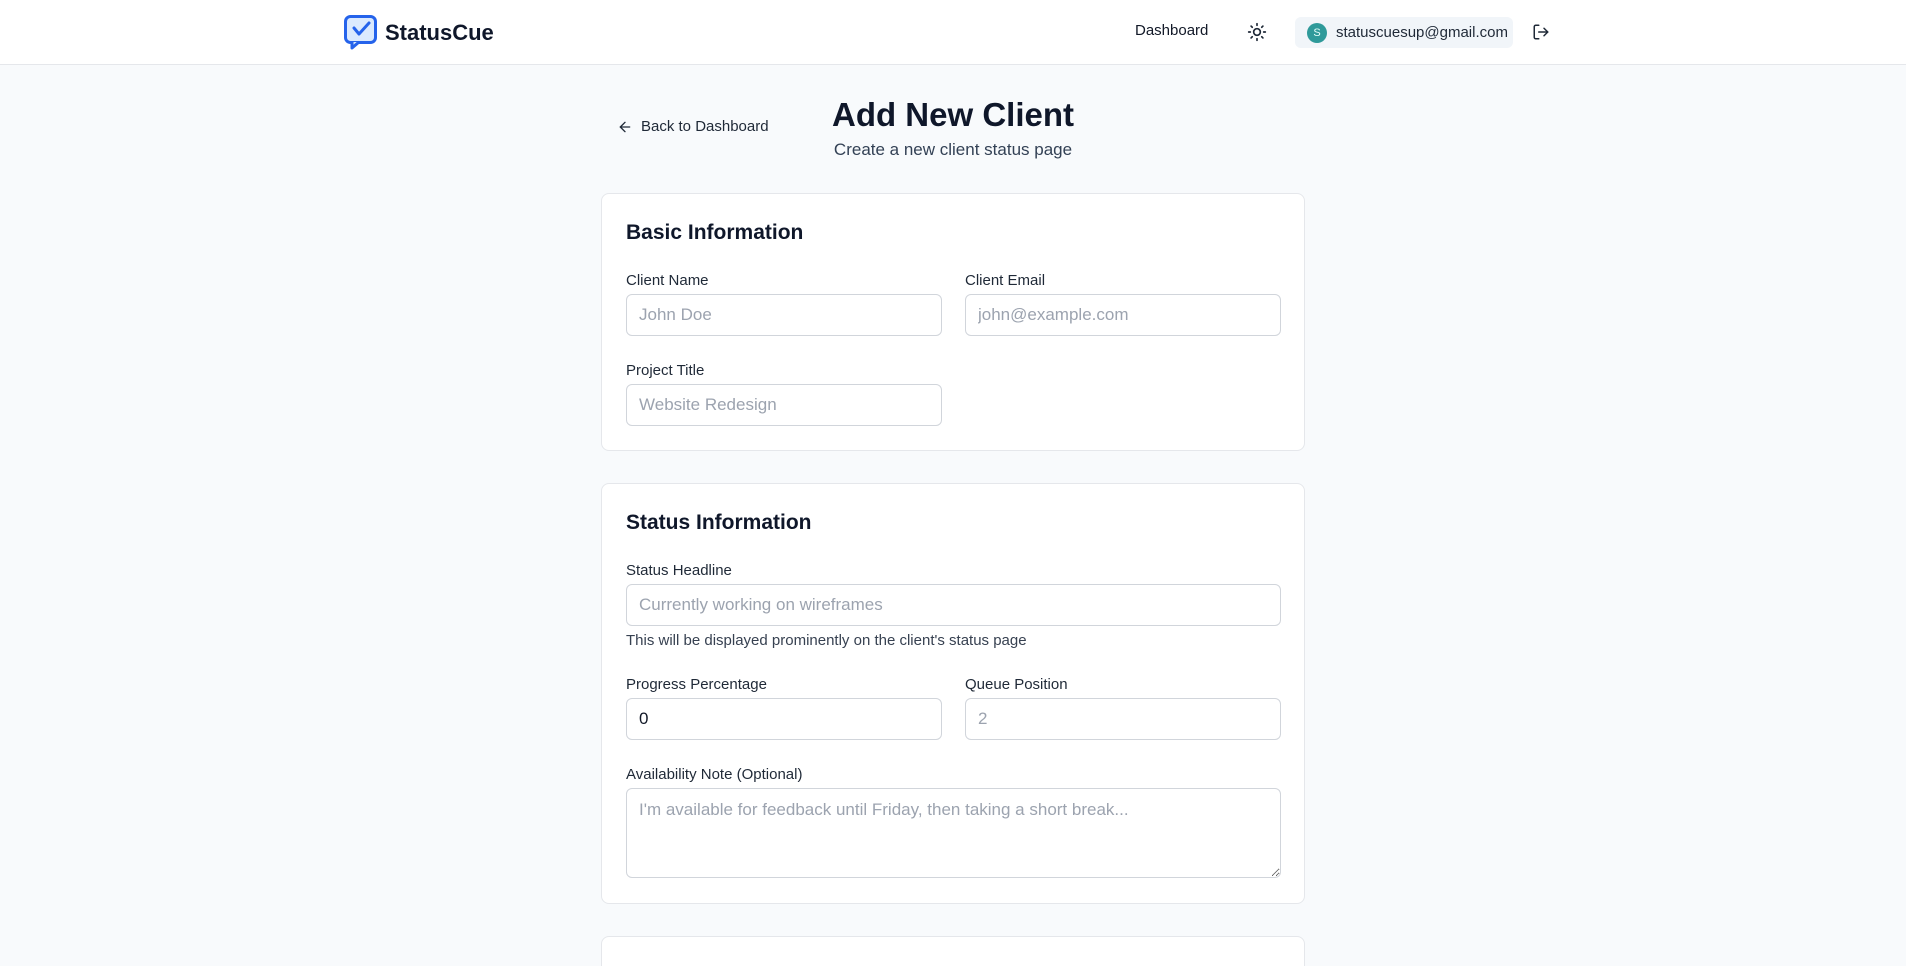 The image size is (1906, 966). I want to click on status-headline-input, so click(953, 605).